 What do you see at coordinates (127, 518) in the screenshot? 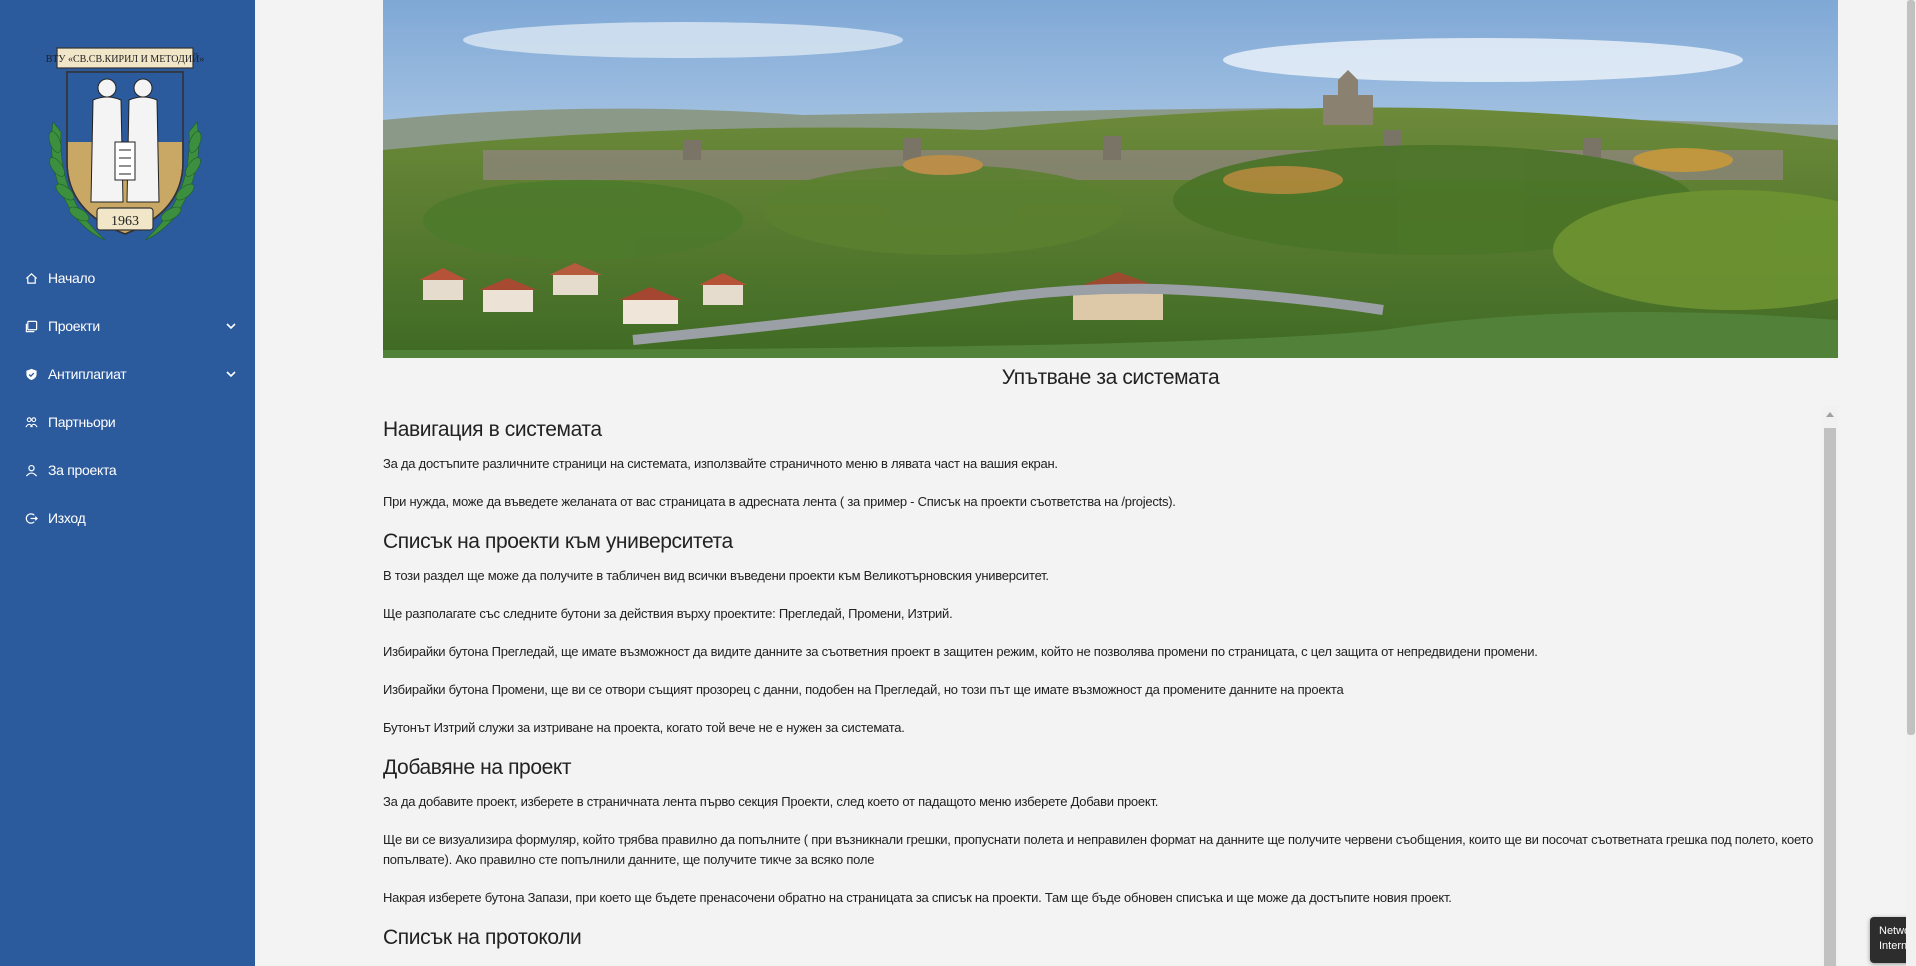
I see `sidebar-item-logout: Изход` at bounding box center [127, 518].